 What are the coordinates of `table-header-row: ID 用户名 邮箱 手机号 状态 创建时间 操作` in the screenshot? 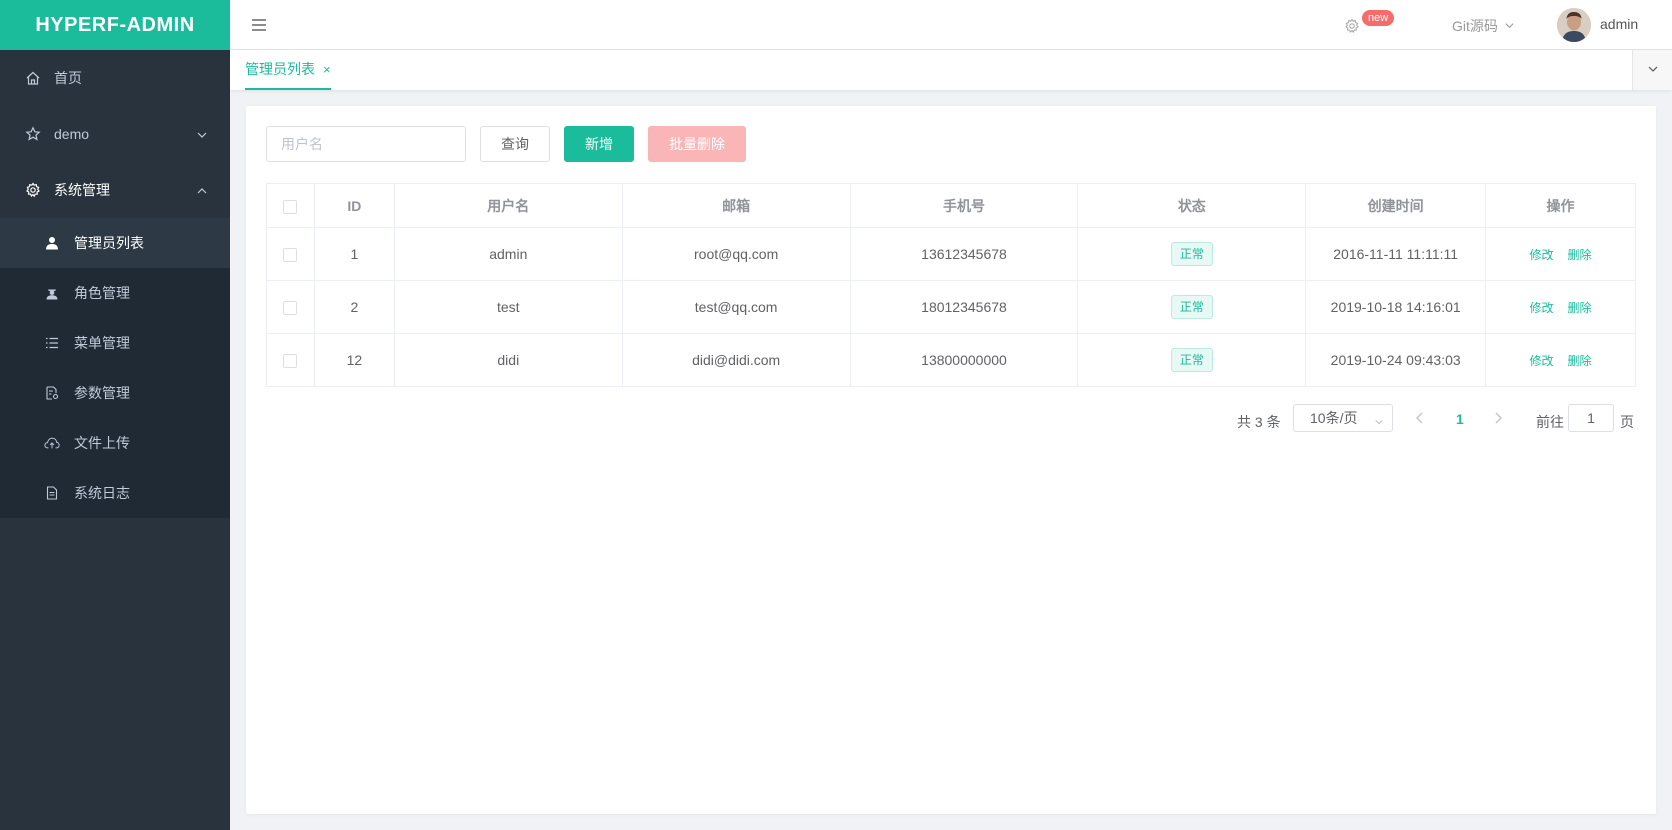 It's located at (951, 205).